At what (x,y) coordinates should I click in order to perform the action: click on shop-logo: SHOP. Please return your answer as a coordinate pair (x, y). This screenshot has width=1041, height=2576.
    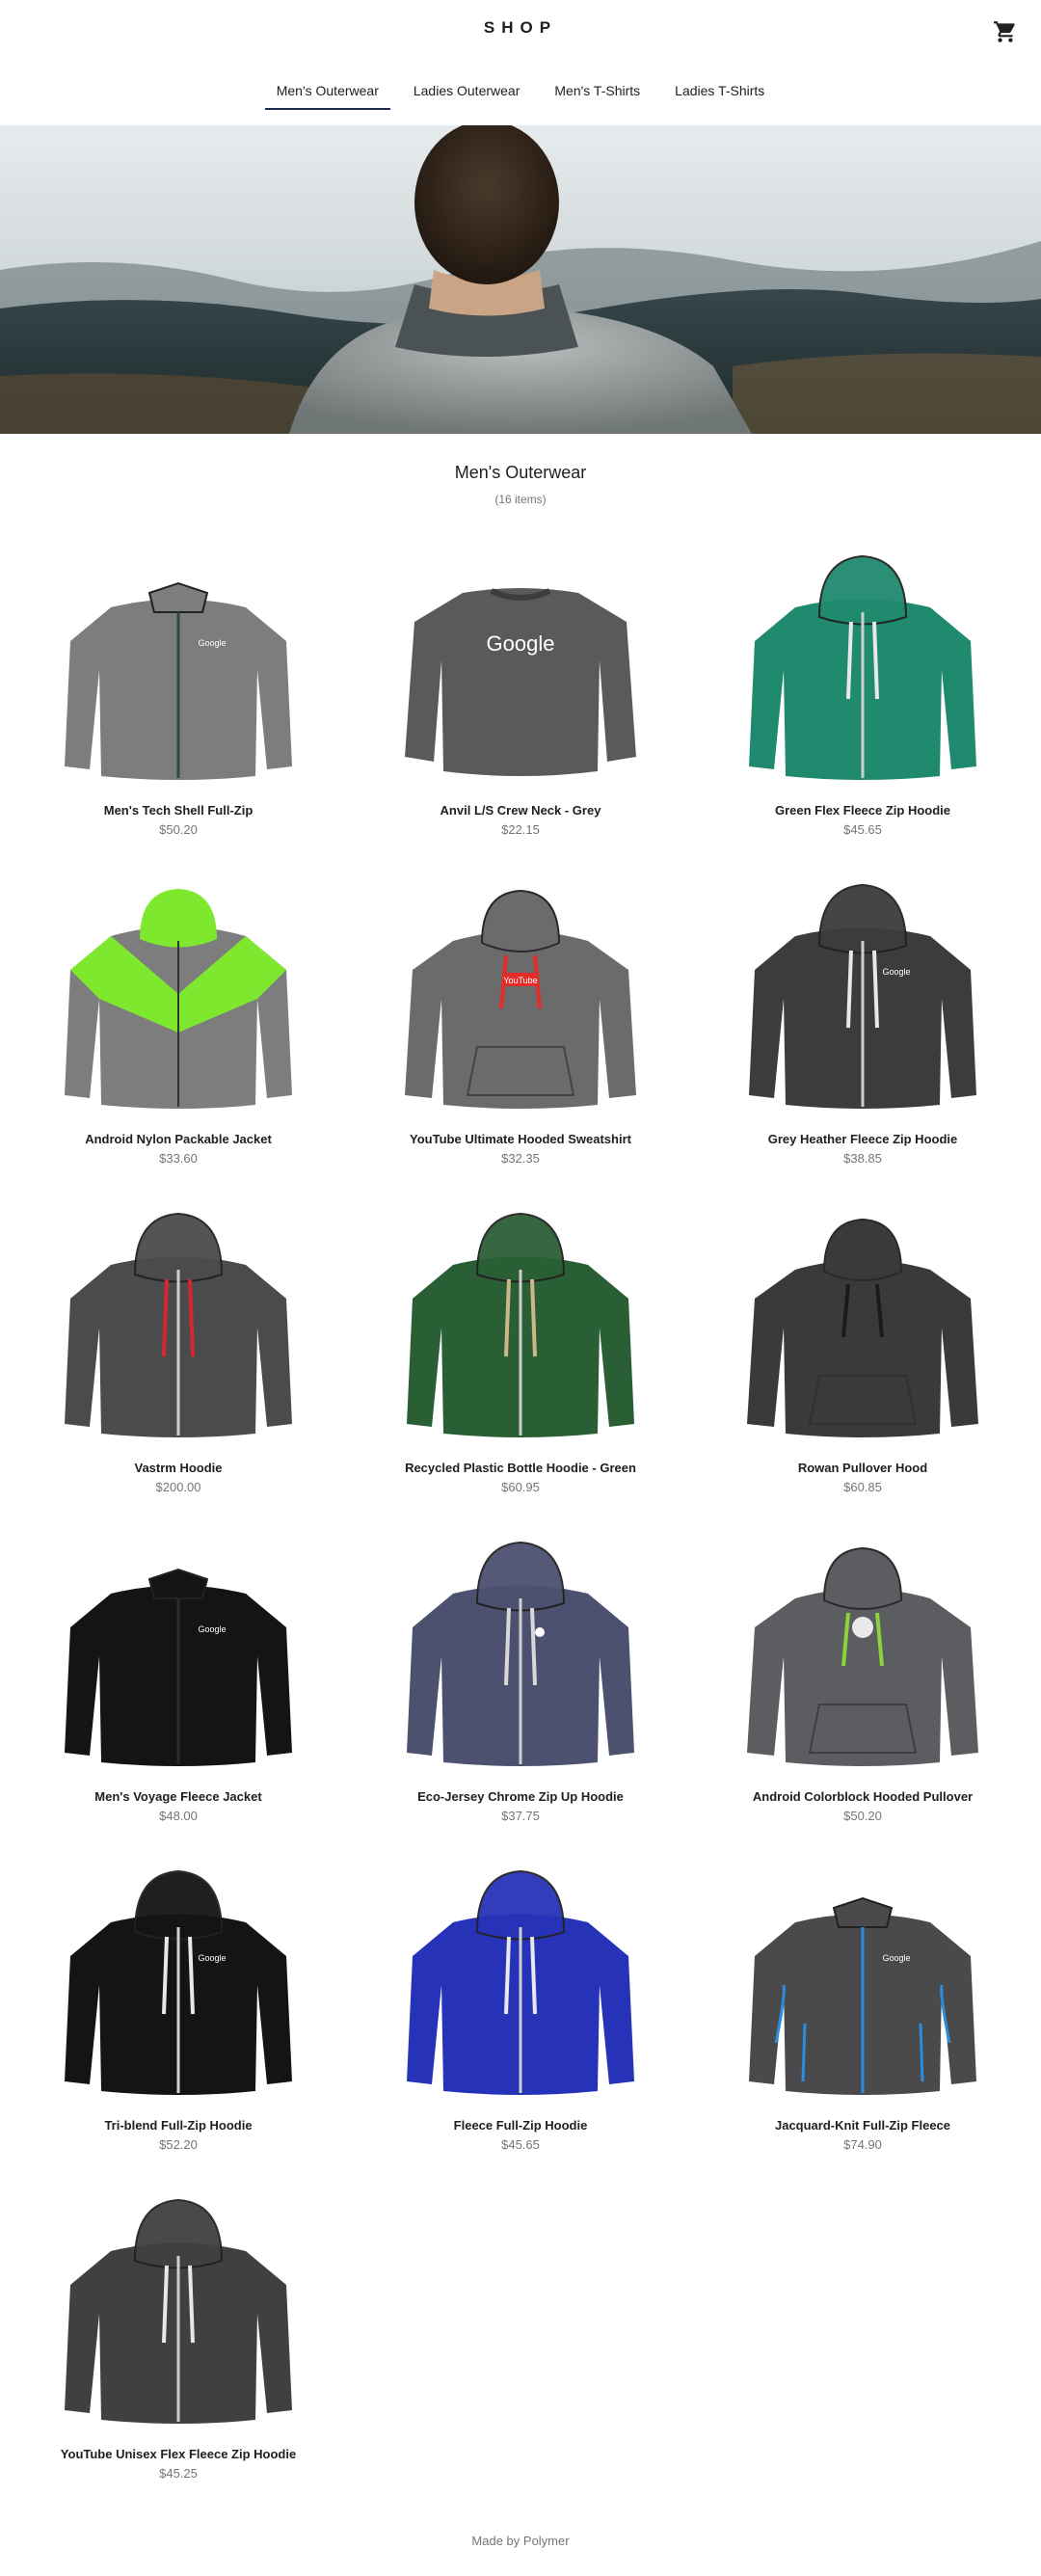
    Looking at the image, I should click on (520, 28).